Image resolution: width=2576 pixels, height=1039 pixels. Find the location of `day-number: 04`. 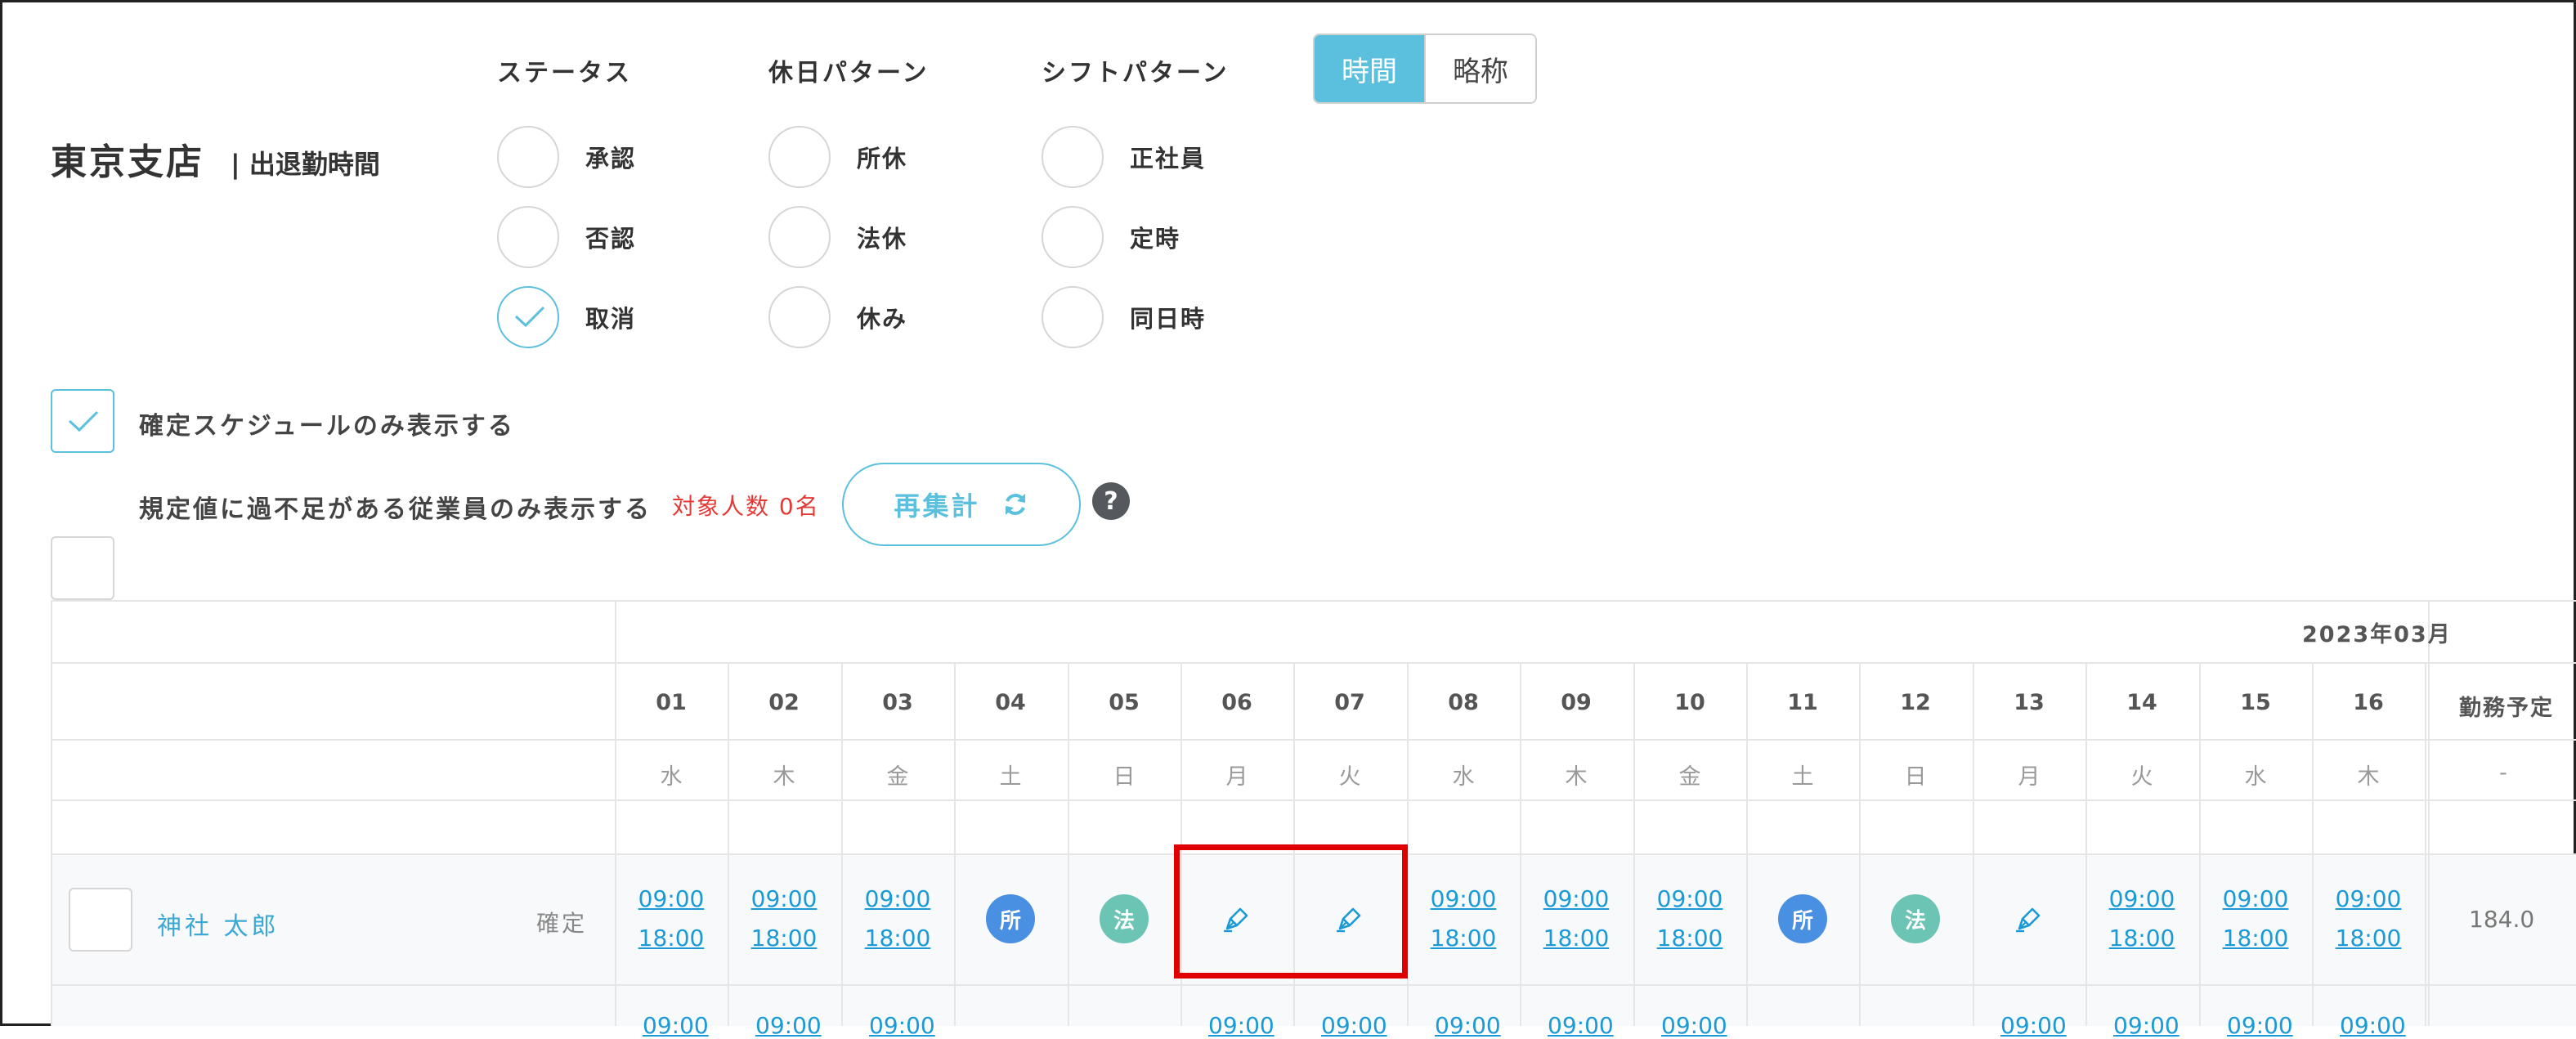

day-number: 04 is located at coordinates (1010, 702).